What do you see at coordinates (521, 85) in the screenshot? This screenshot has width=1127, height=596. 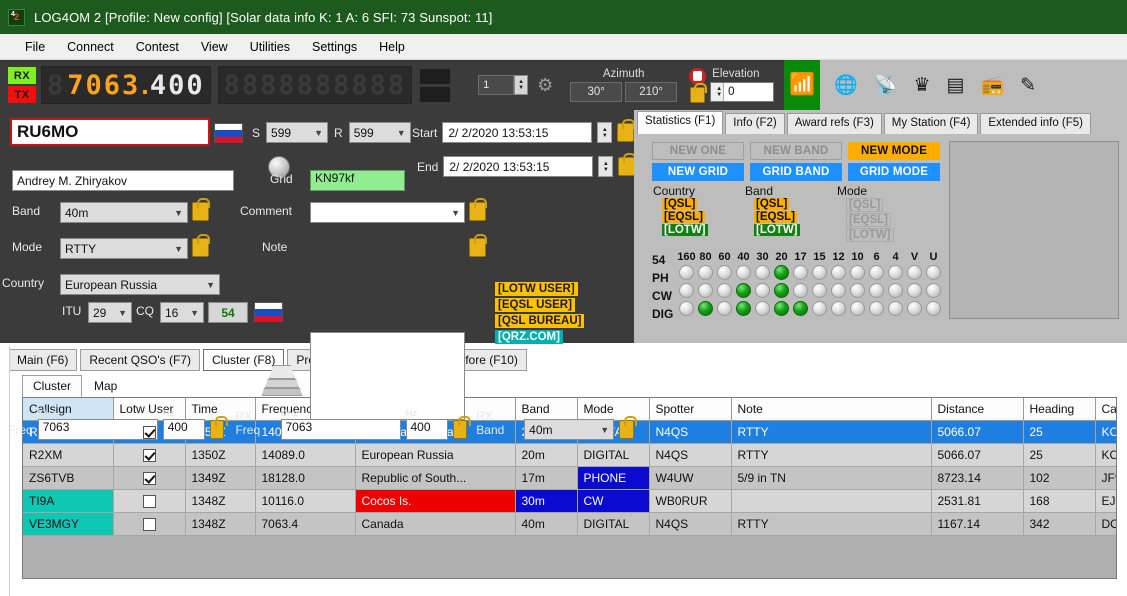 I see `radio-number-stepper: ▲ ▼` at bounding box center [521, 85].